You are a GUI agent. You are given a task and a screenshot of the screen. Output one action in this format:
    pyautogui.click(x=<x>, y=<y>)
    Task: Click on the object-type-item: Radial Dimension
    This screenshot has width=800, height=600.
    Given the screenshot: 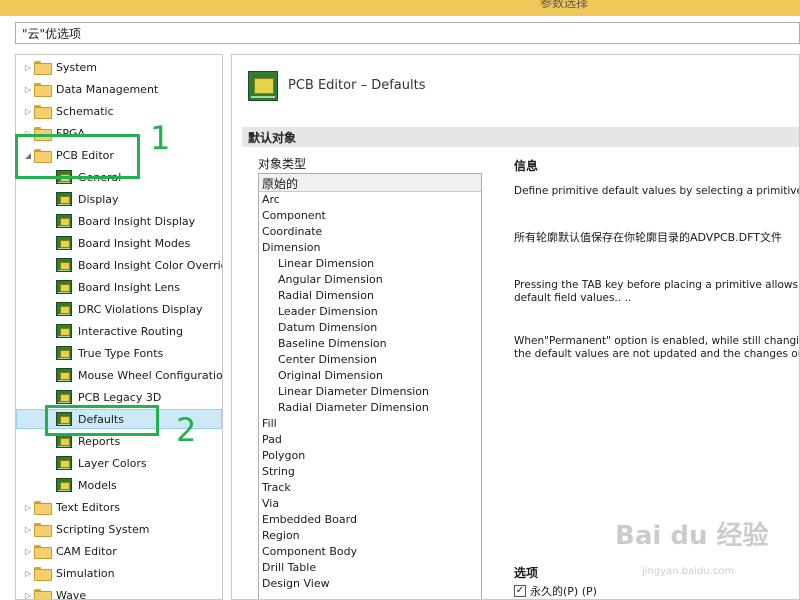 What is the action you would take?
    pyautogui.click(x=370, y=296)
    